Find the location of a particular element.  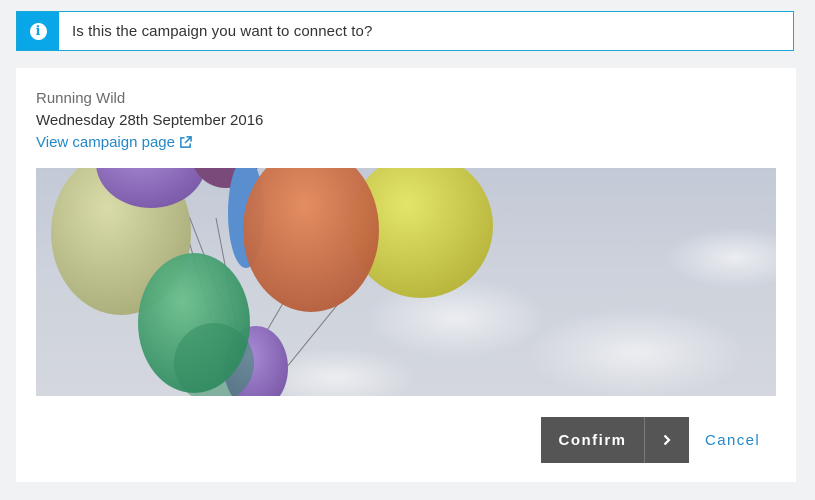

view-campaign-link-label: View campaign page is located at coordinates (105, 142).